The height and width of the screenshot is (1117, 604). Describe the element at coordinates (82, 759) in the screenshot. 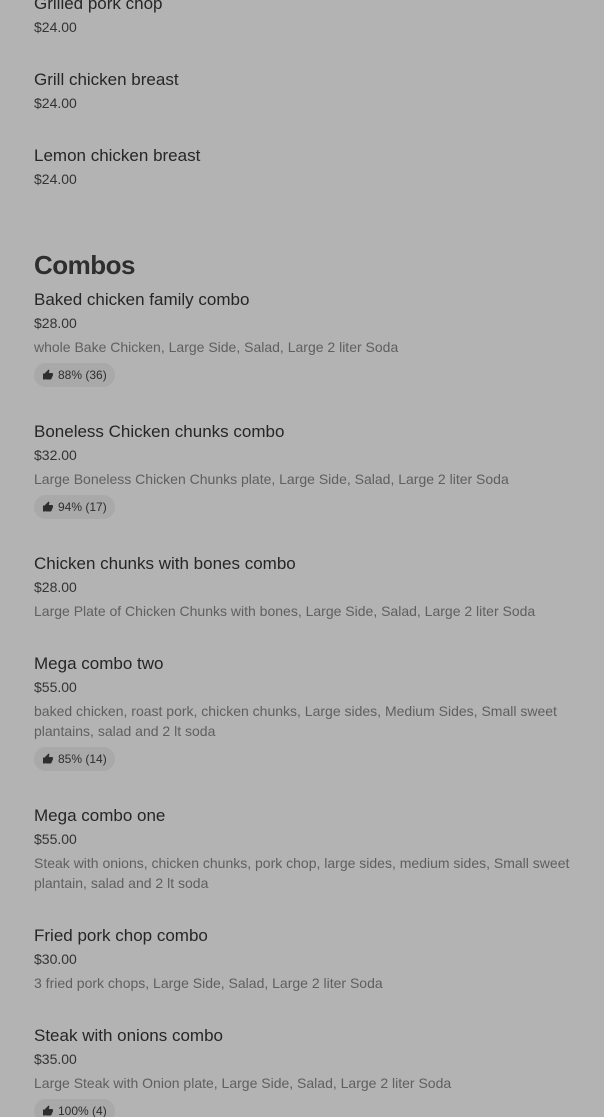

I see `rating-text: 85% (14)` at that location.